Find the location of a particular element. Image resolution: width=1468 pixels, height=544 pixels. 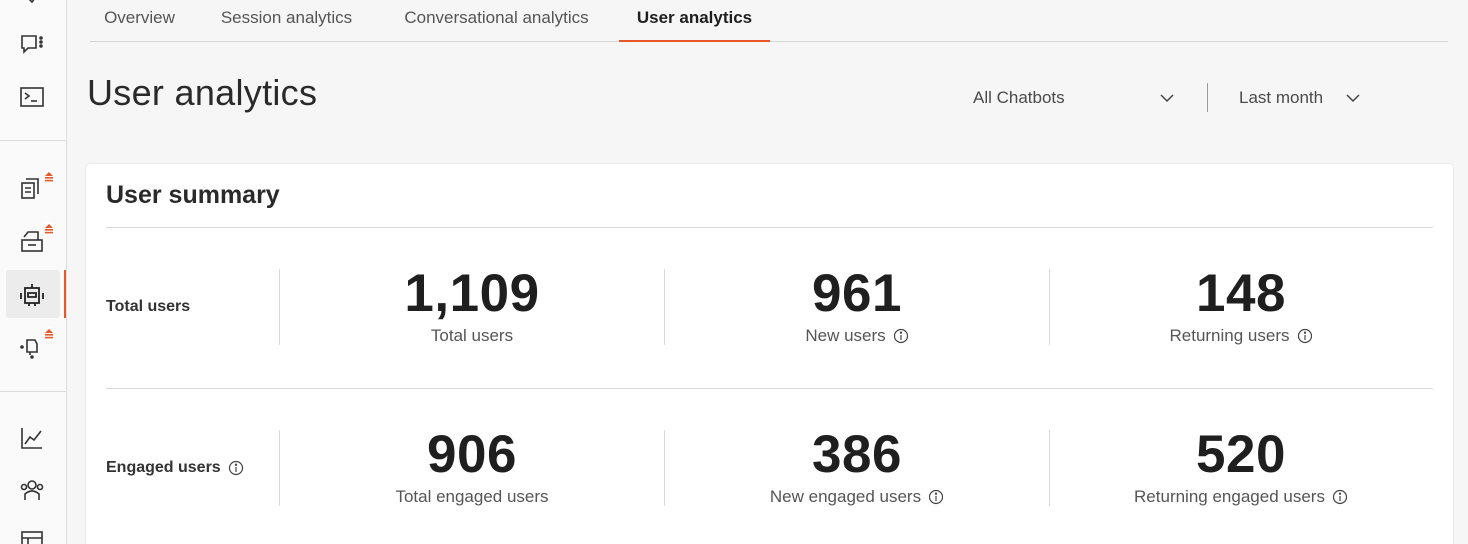

metric-new-engaged-users: 386 New engaged users is located at coordinates (857, 466).